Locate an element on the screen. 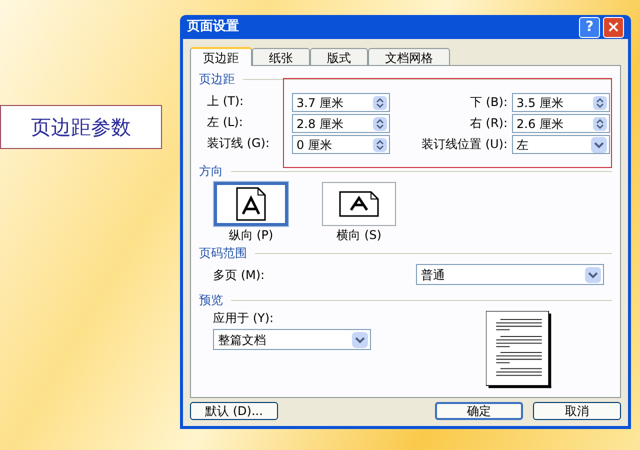  close-button: × is located at coordinates (613, 27).